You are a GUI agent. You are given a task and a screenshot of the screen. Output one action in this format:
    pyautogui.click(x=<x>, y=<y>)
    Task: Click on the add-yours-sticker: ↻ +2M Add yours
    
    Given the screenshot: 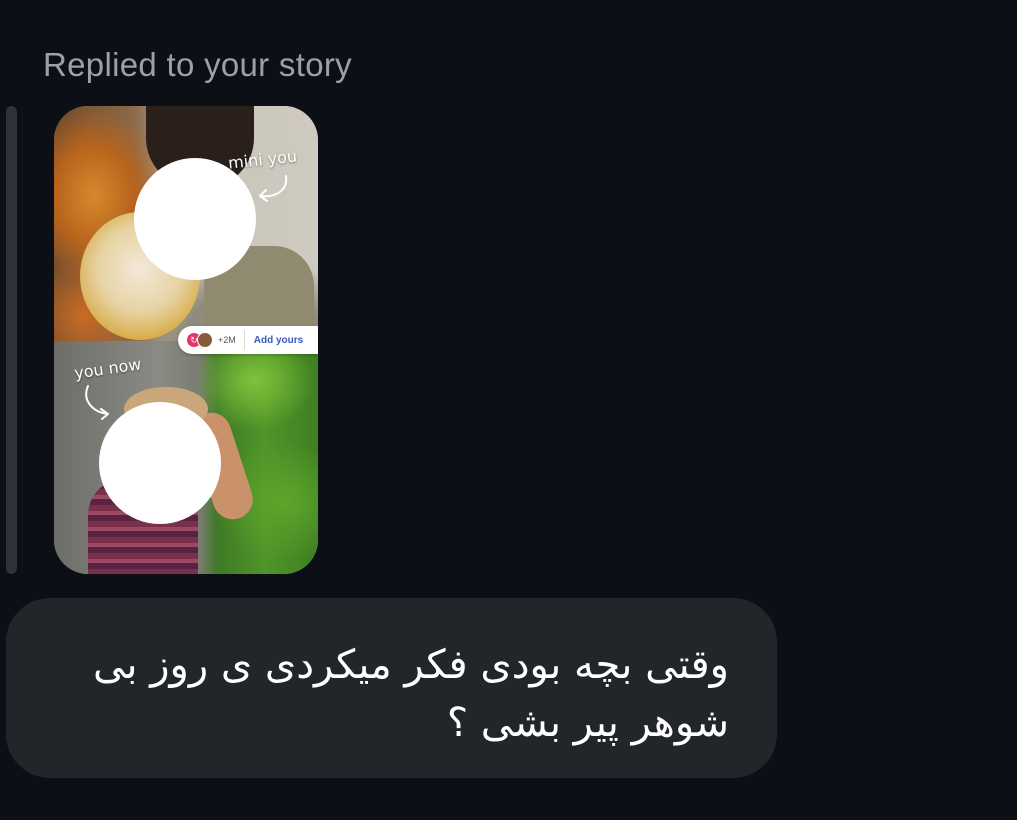 What is the action you would take?
    pyautogui.click(x=248, y=340)
    